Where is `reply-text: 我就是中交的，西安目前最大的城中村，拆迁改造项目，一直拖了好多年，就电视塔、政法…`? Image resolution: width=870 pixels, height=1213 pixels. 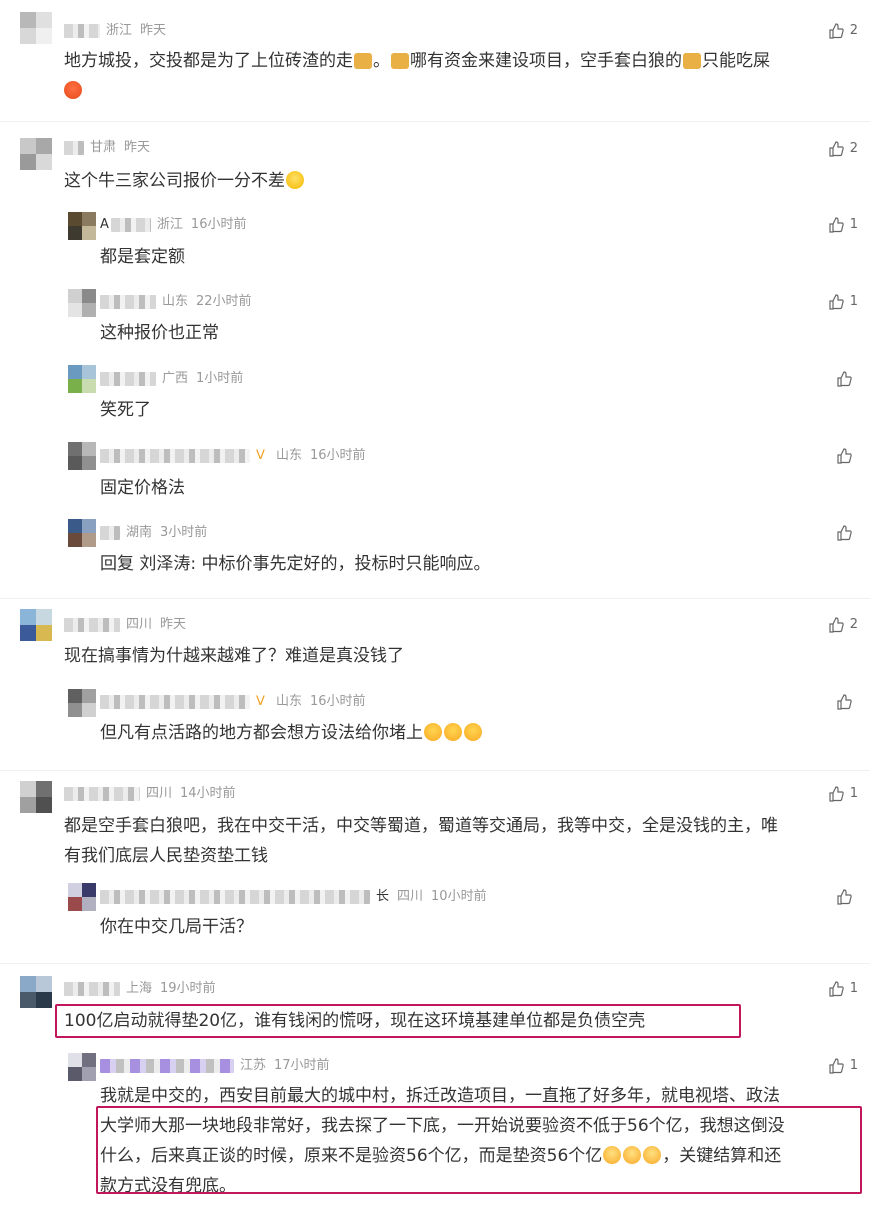 reply-text: 我就是中交的，西安目前最大的城中村，拆迁改造项目，一直拖了好多年，就电视塔、政法… is located at coordinates (442, 1141).